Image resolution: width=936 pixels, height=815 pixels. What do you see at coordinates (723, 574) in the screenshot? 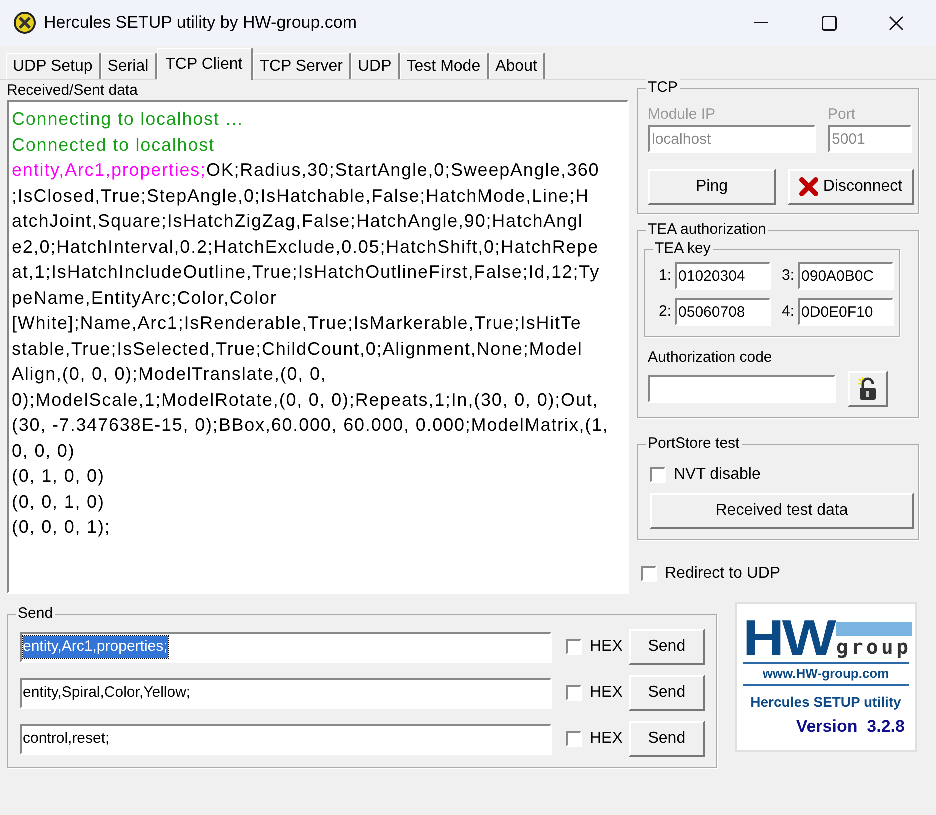
I see `checkbox-label: Redirect to UDP` at bounding box center [723, 574].